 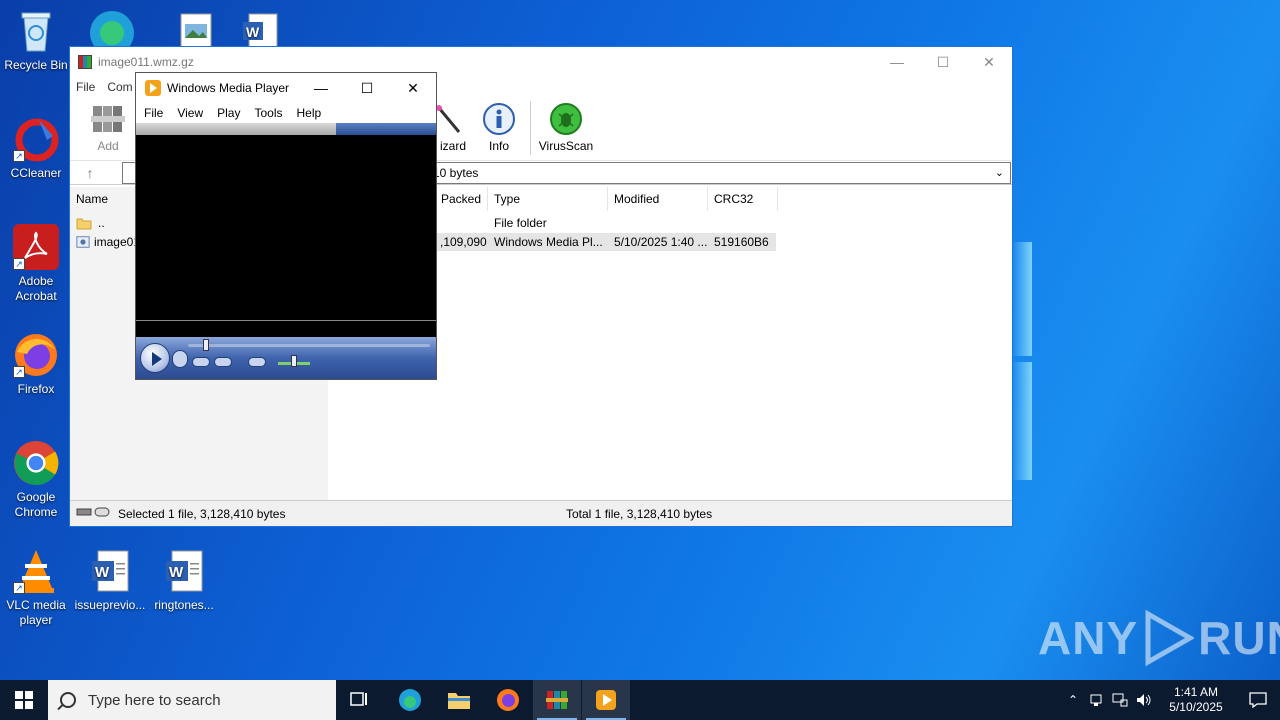 I want to click on status-left: Selected 1 file, 3,128,410 bytes, so click(x=202, y=513).